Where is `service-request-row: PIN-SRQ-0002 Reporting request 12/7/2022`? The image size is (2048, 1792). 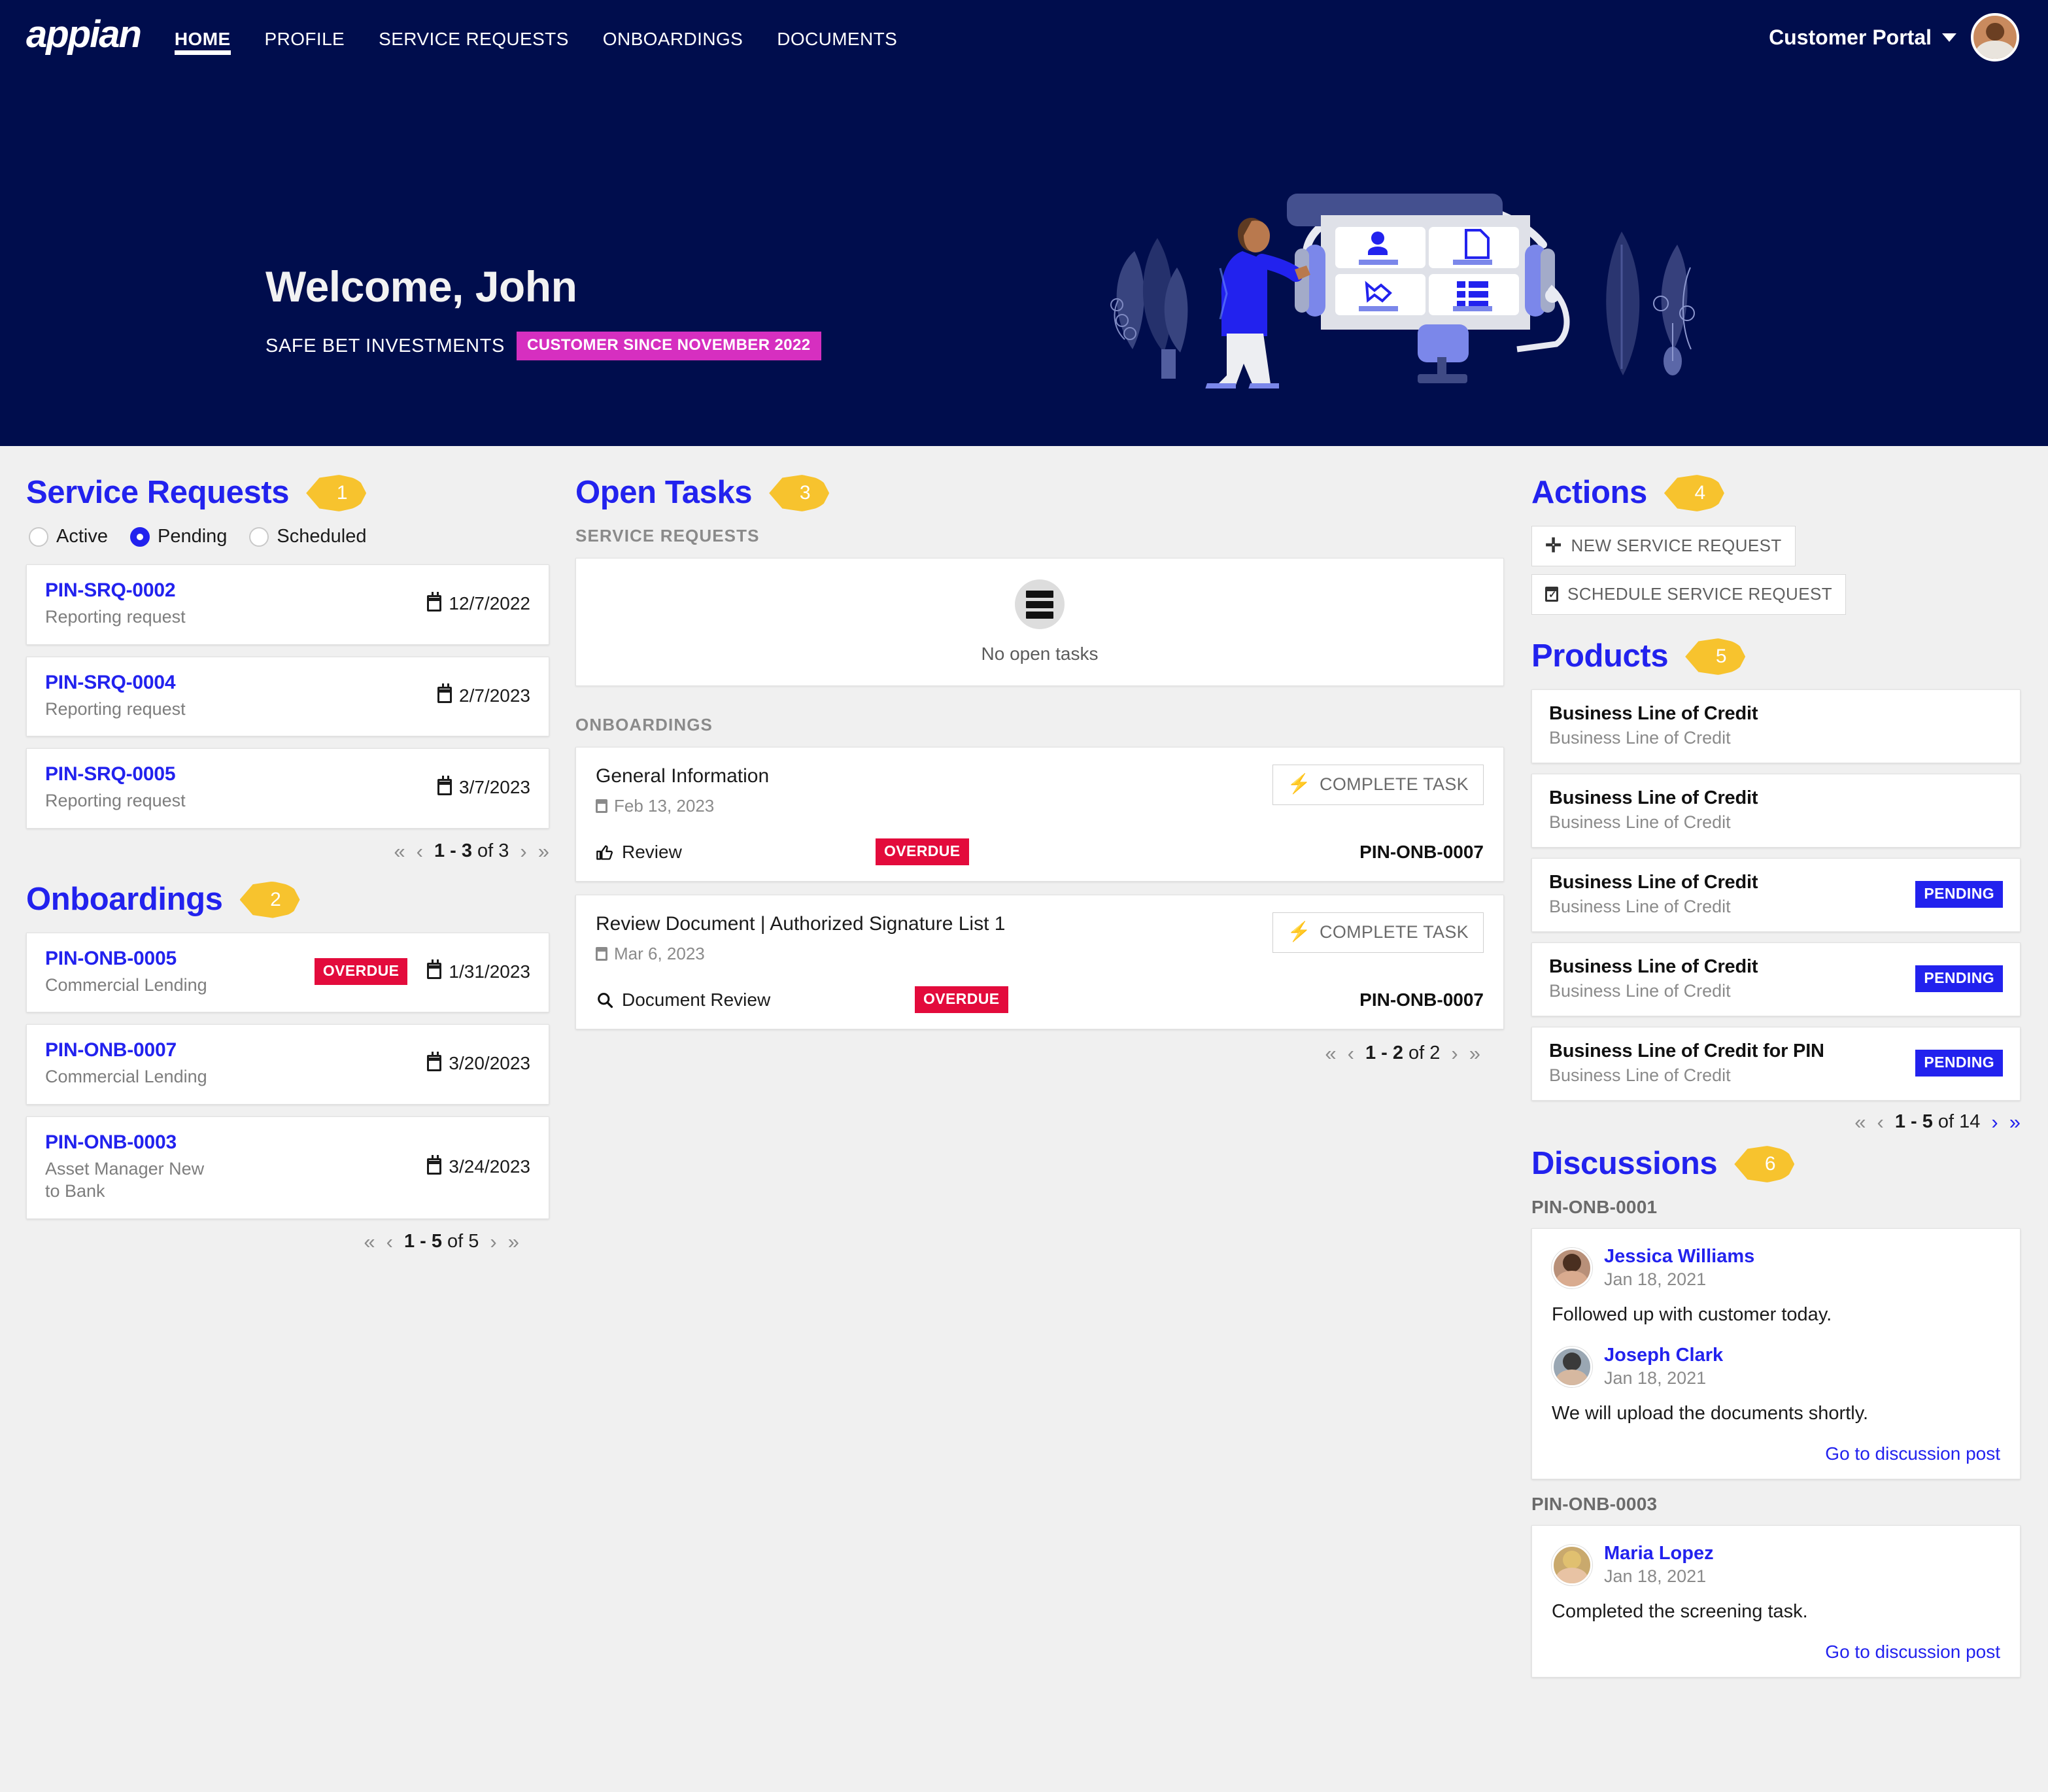 service-request-row: PIN-SRQ-0002 Reporting request 12/7/2022 is located at coordinates (287, 604).